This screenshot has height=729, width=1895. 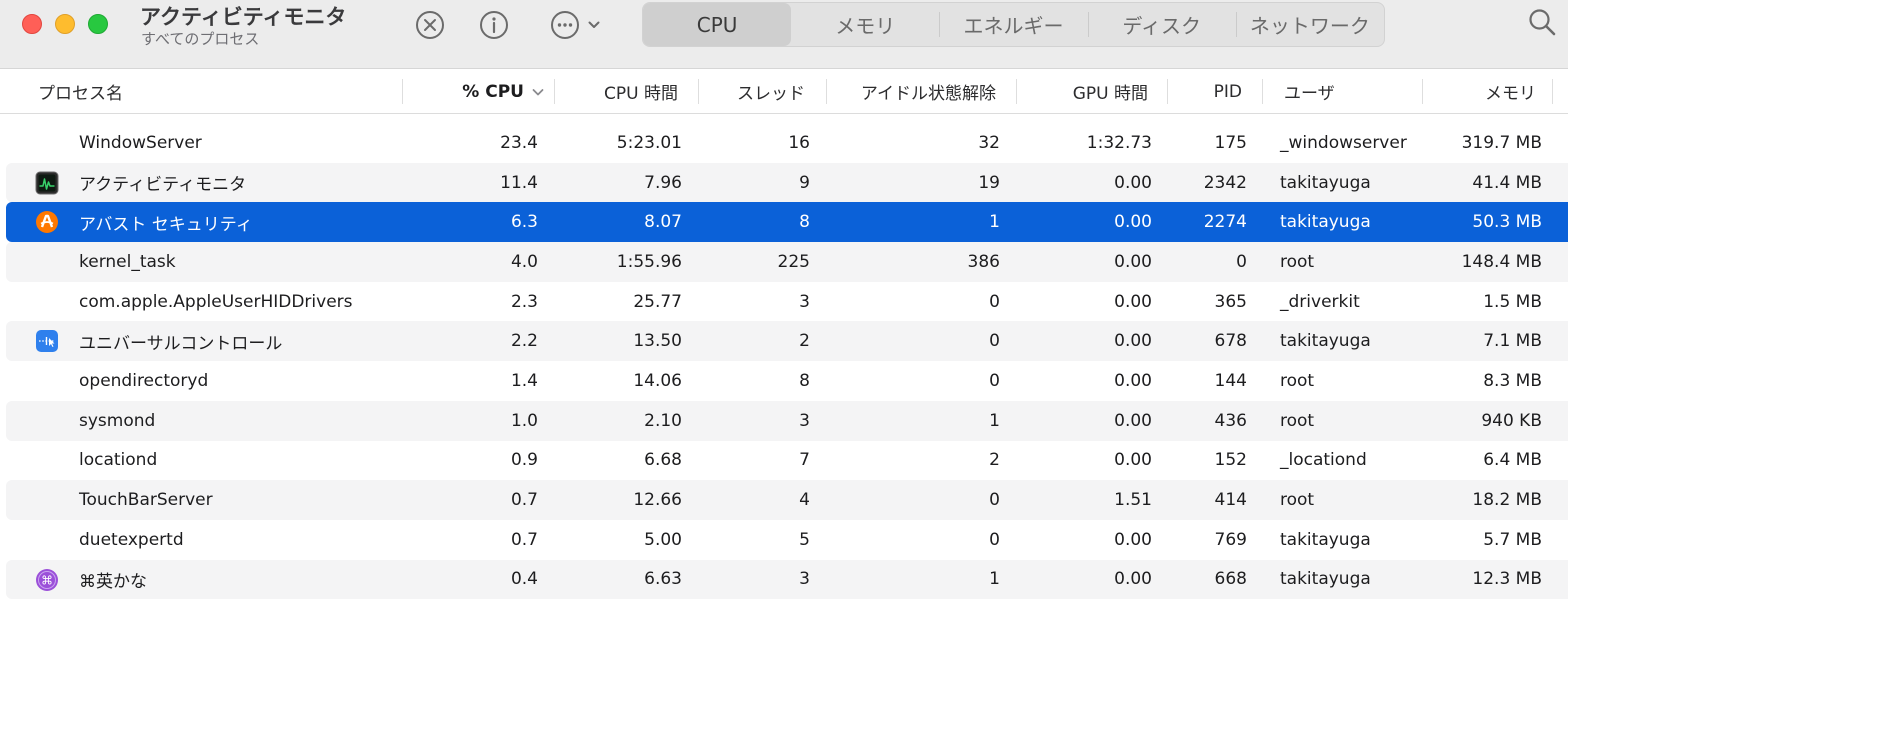 What do you see at coordinates (519, 182) in the screenshot?
I see `cpu-percent: 11.4` at bounding box center [519, 182].